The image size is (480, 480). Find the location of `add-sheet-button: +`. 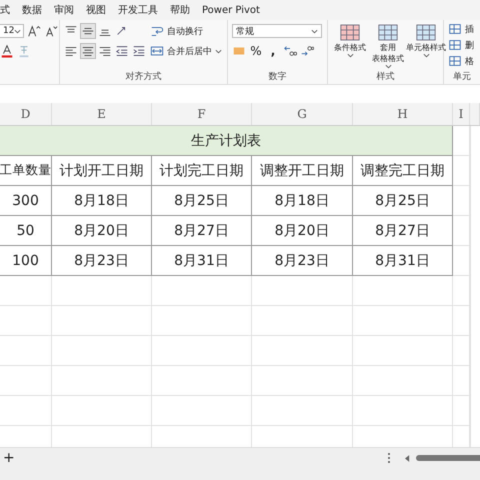

add-sheet-button: + is located at coordinates (7, 458).